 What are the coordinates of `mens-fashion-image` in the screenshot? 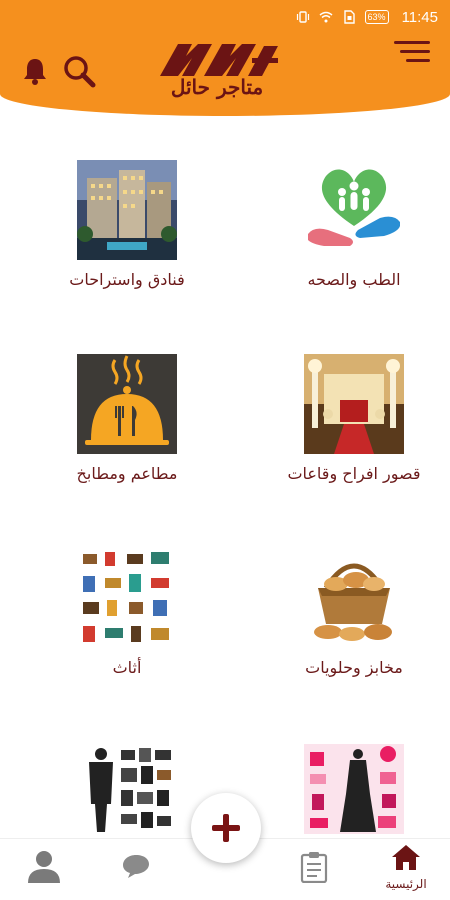 It's located at (127, 789).